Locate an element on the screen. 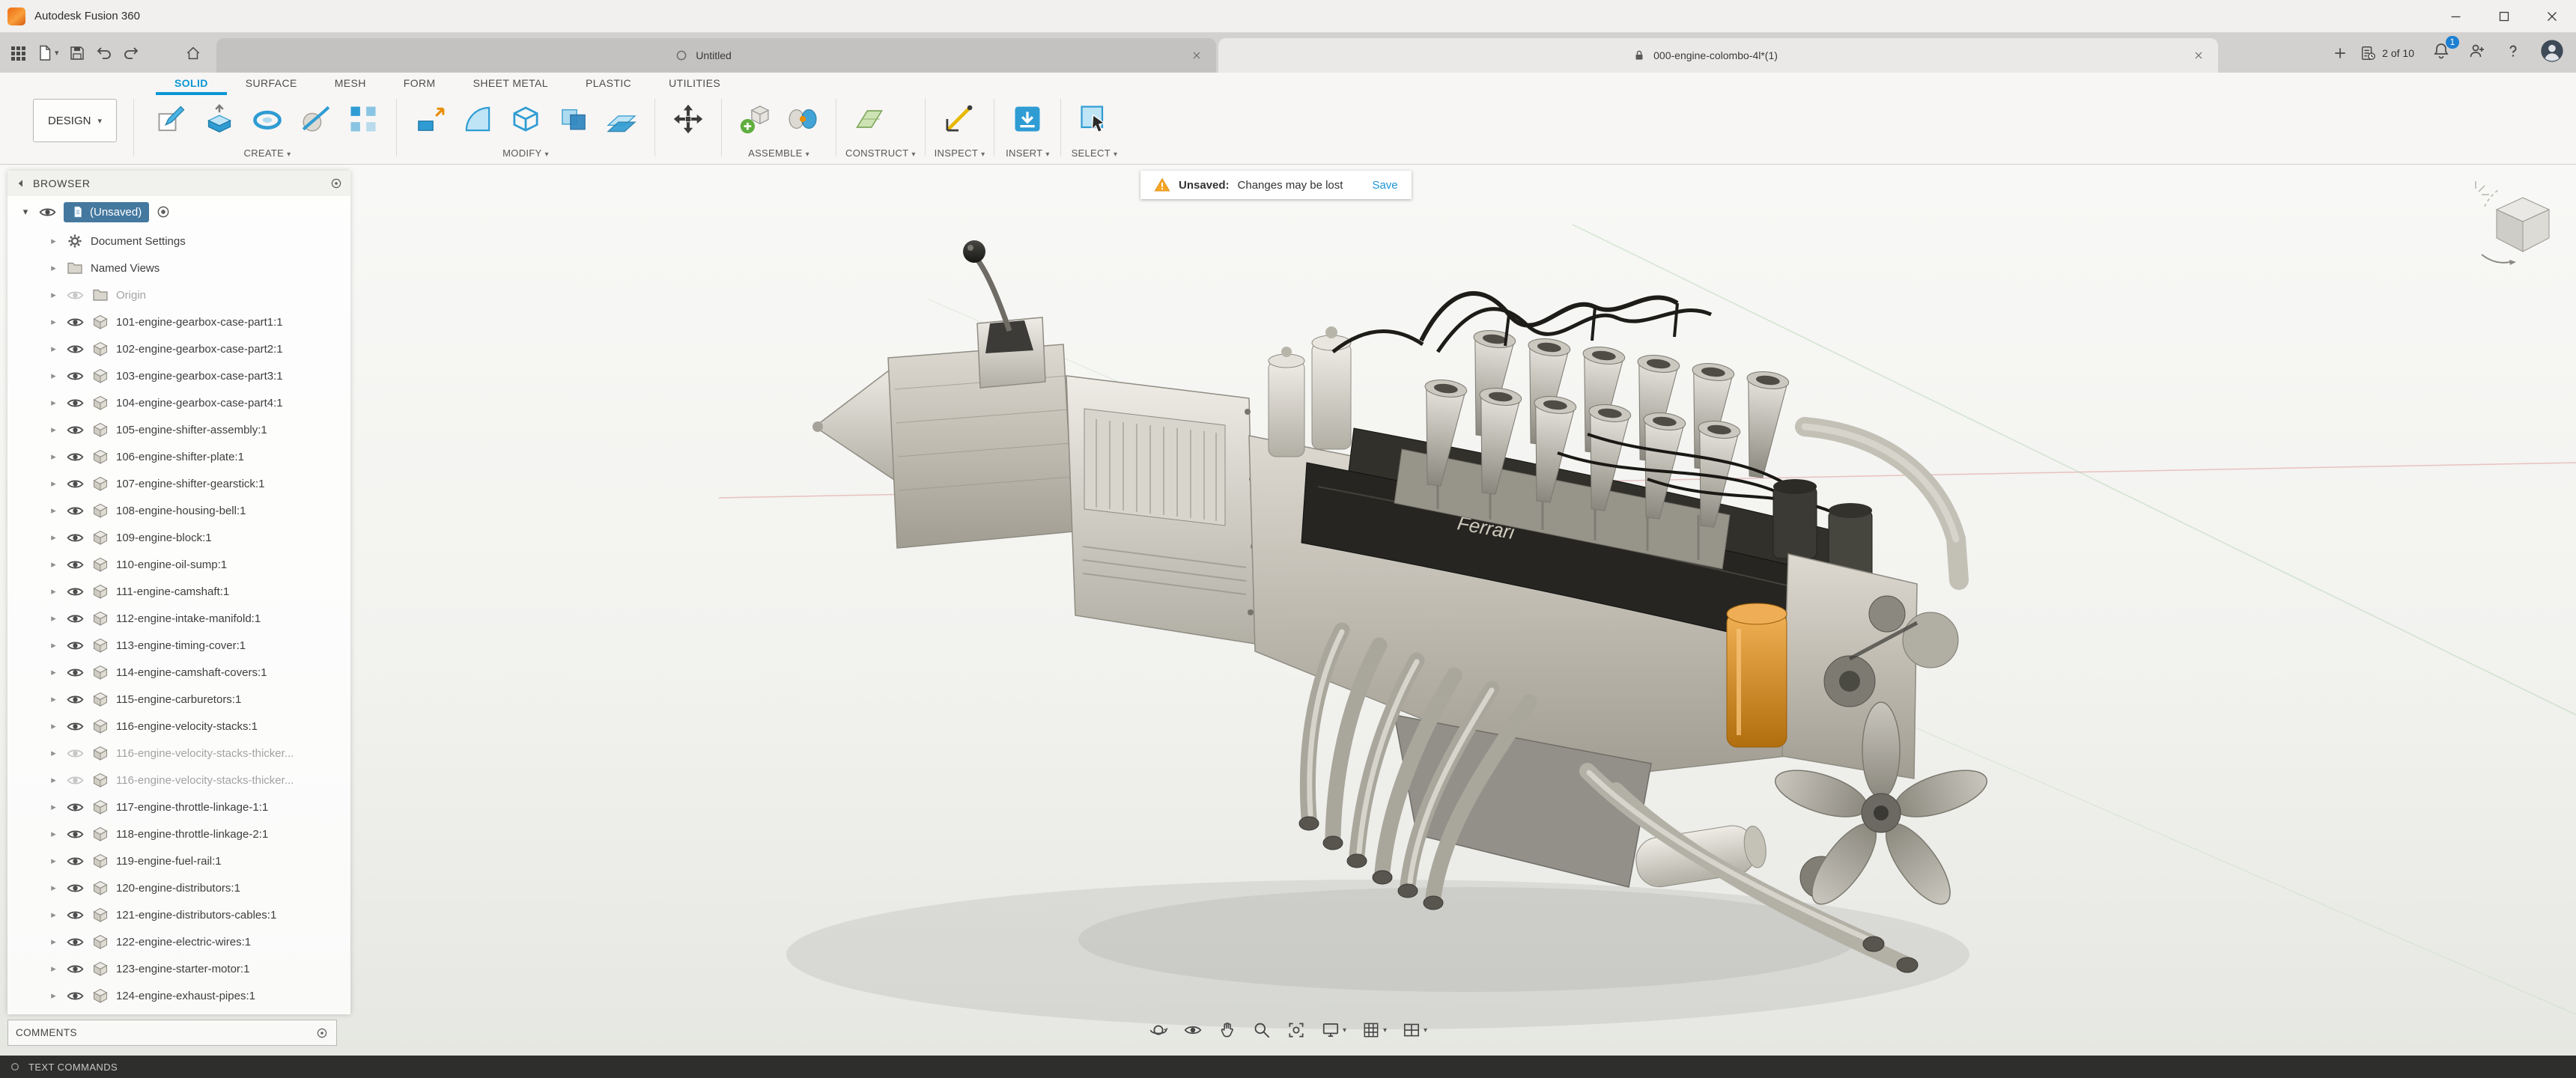  ribbon-group-label: CONSTRUCT ▾ is located at coordinates (880, 155).